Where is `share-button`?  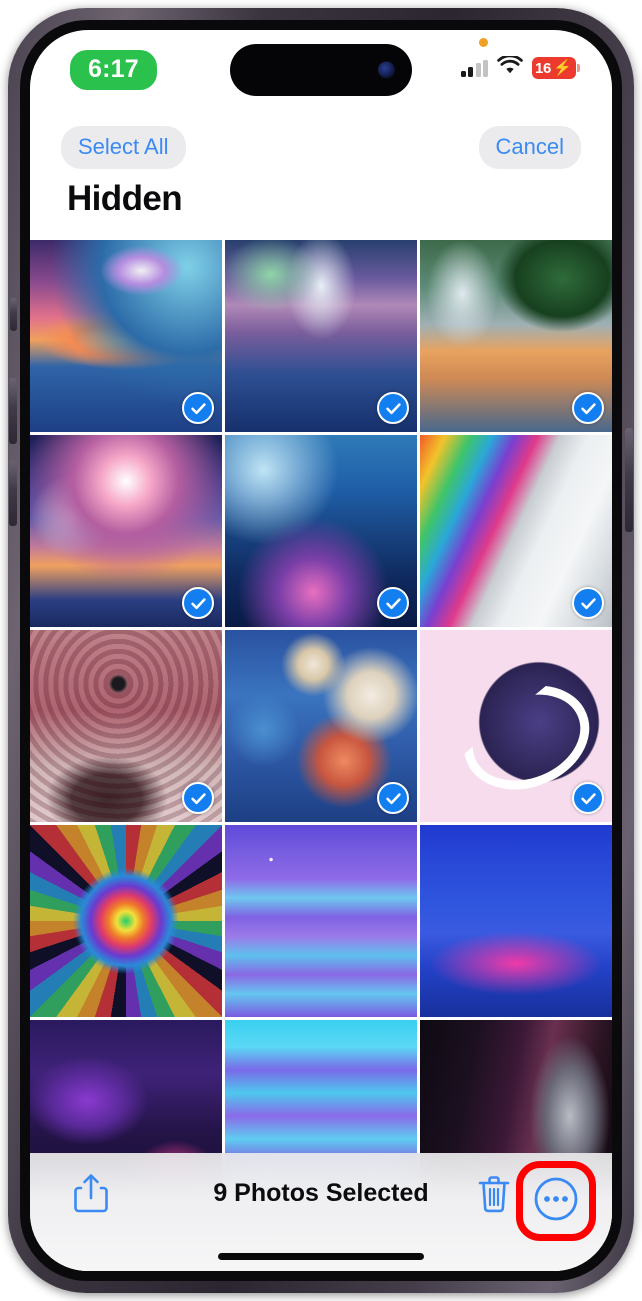 share-button is located at coordinates (91, 1193).